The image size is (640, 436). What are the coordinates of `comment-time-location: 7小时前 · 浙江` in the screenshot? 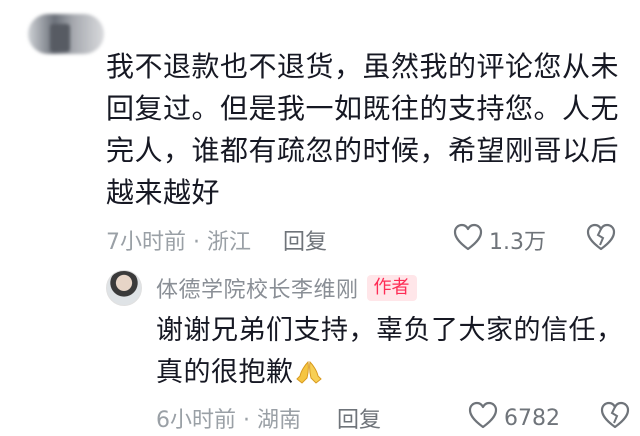 It's located at (178, 242).